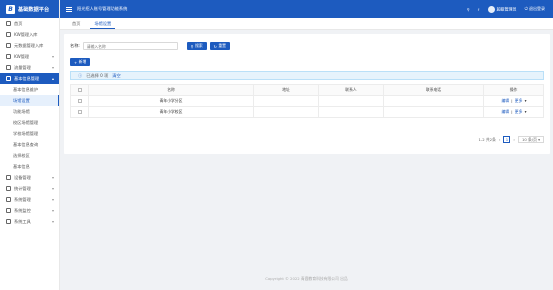  Describe the element at coordinates (22, 177) in the screenshot. I see `sidebar-item-label: 设备管理` at that location.